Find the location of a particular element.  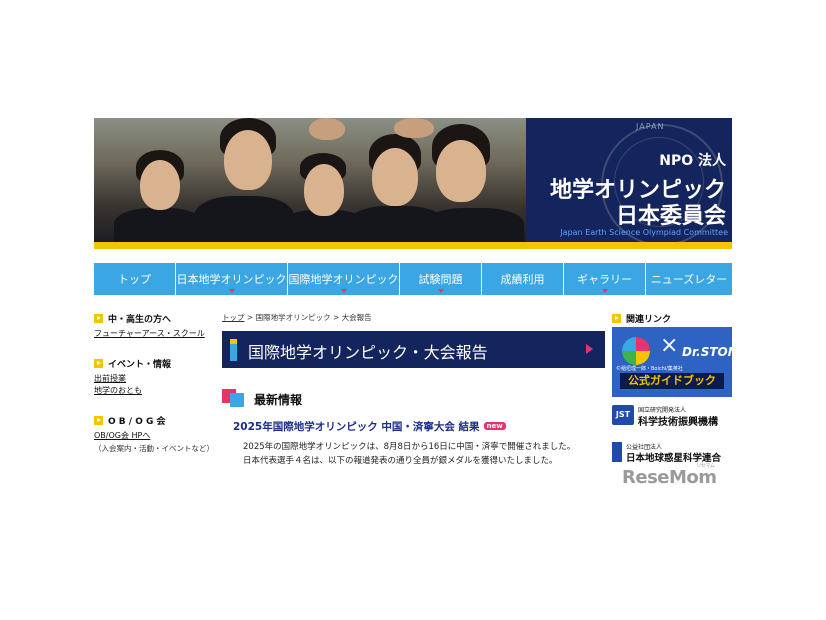

seal-text: JAPAN is located at coordinates (650, 126).